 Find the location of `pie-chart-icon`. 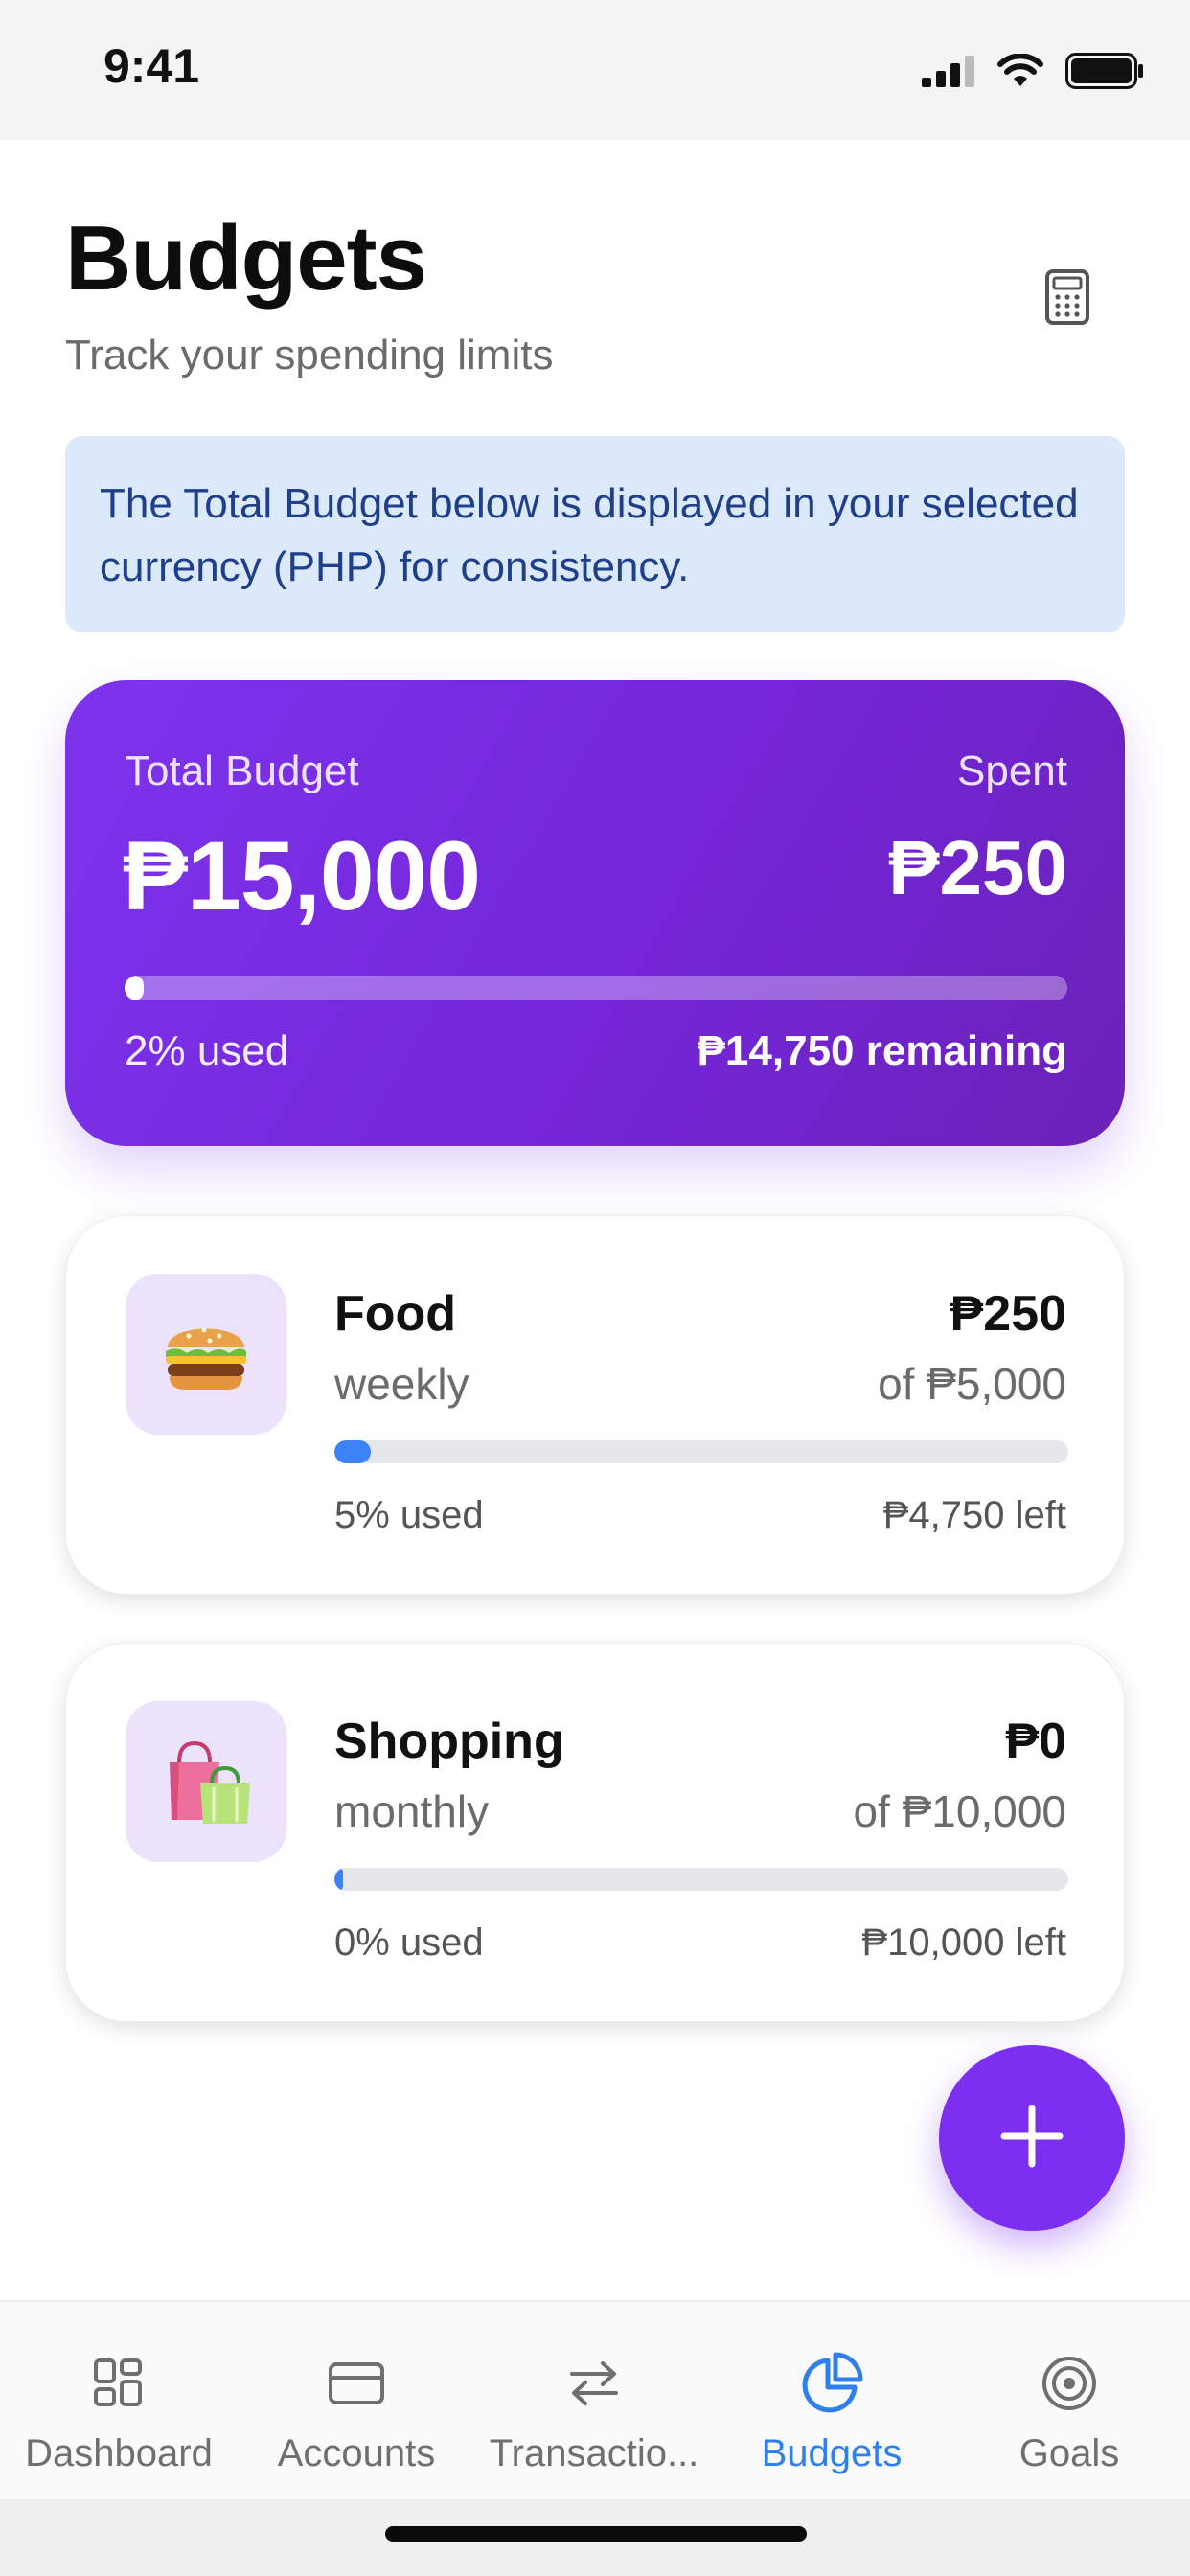

pie-chart-icon is located at coordinates (832, 2383).